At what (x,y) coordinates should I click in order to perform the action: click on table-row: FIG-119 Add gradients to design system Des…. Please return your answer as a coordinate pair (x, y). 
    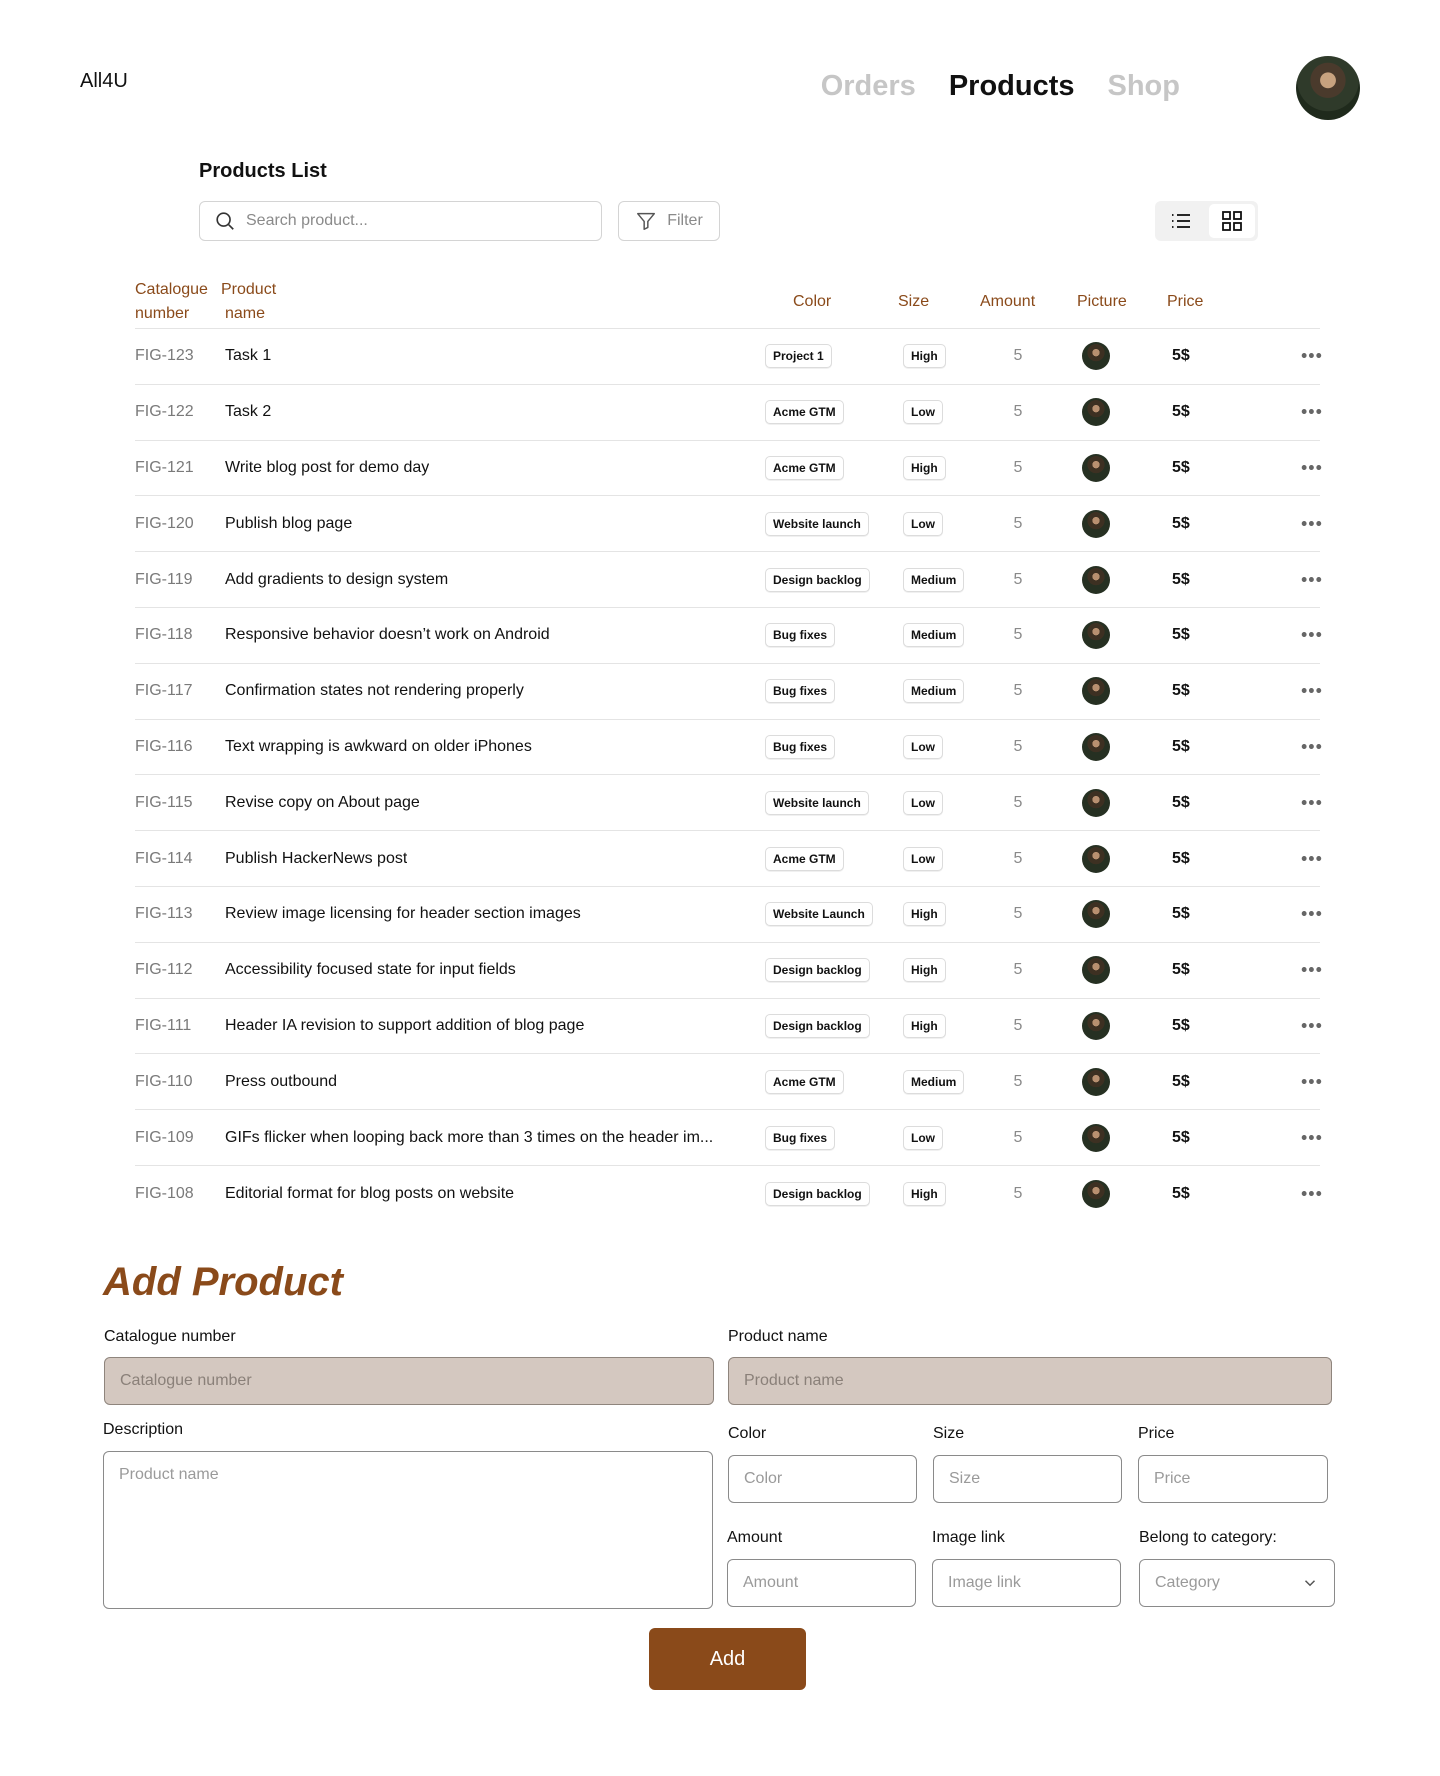
    Looking at the image, I should click on (729, 580).